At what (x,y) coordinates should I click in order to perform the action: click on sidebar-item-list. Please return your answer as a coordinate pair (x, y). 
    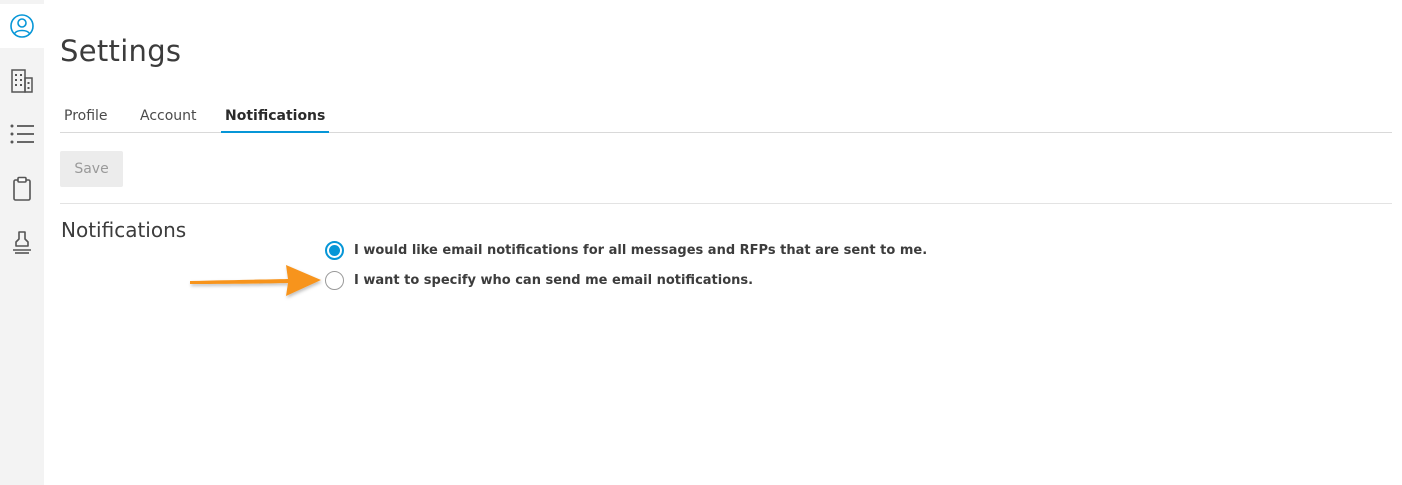
    Looking at the image, I should click on (22, 134).